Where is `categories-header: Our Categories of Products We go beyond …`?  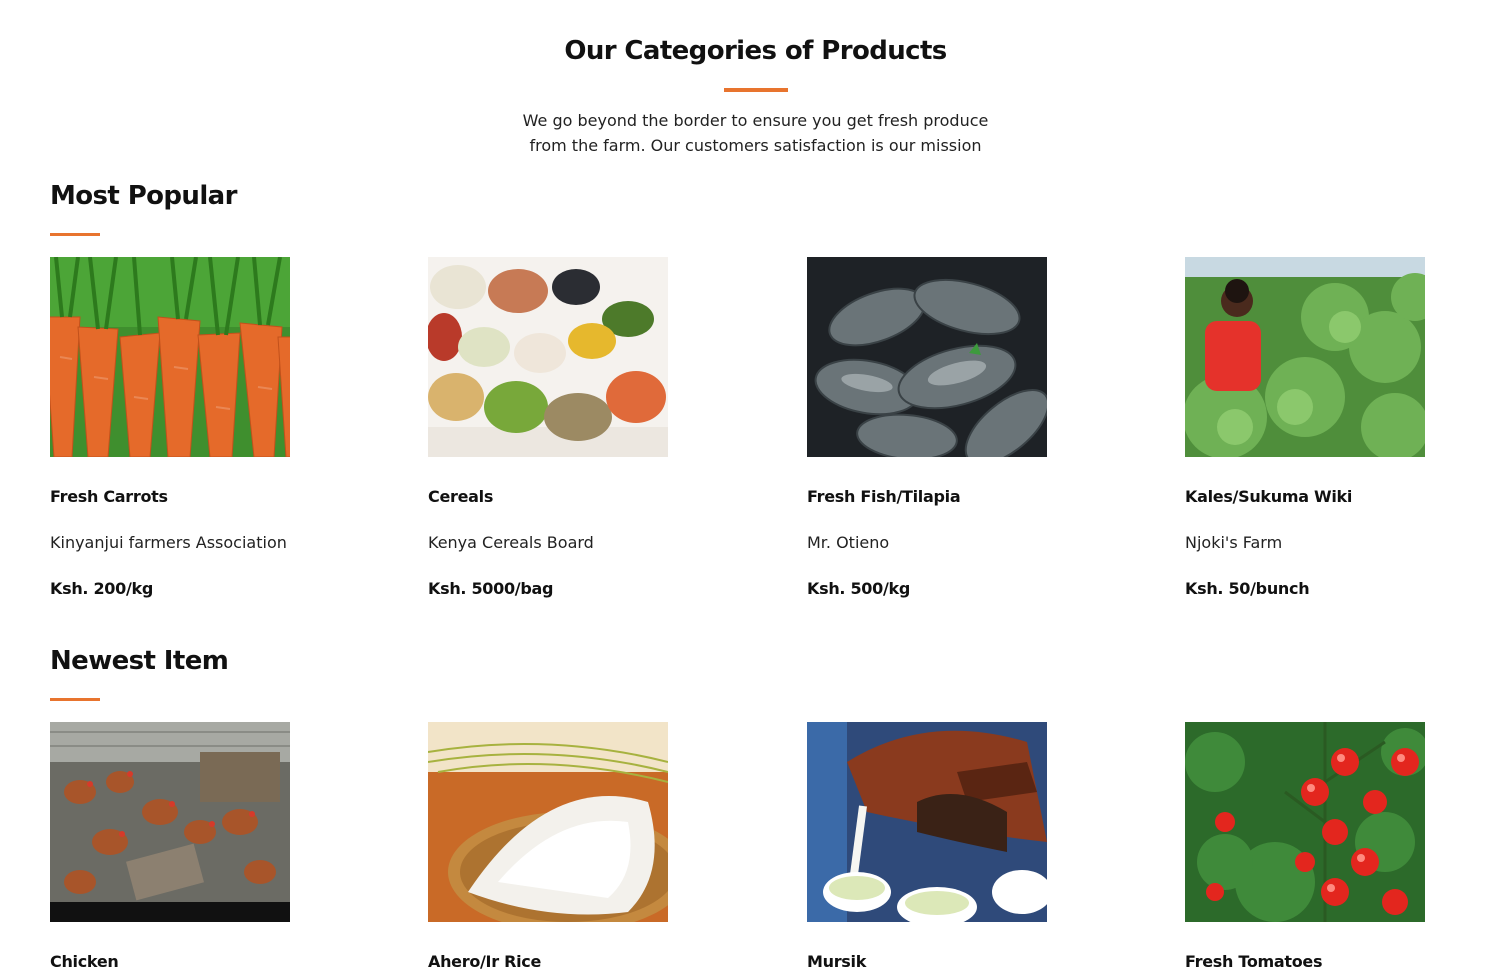
categories-header: Our Categories of Products We go beyond … is located at coordinates (755, 96).